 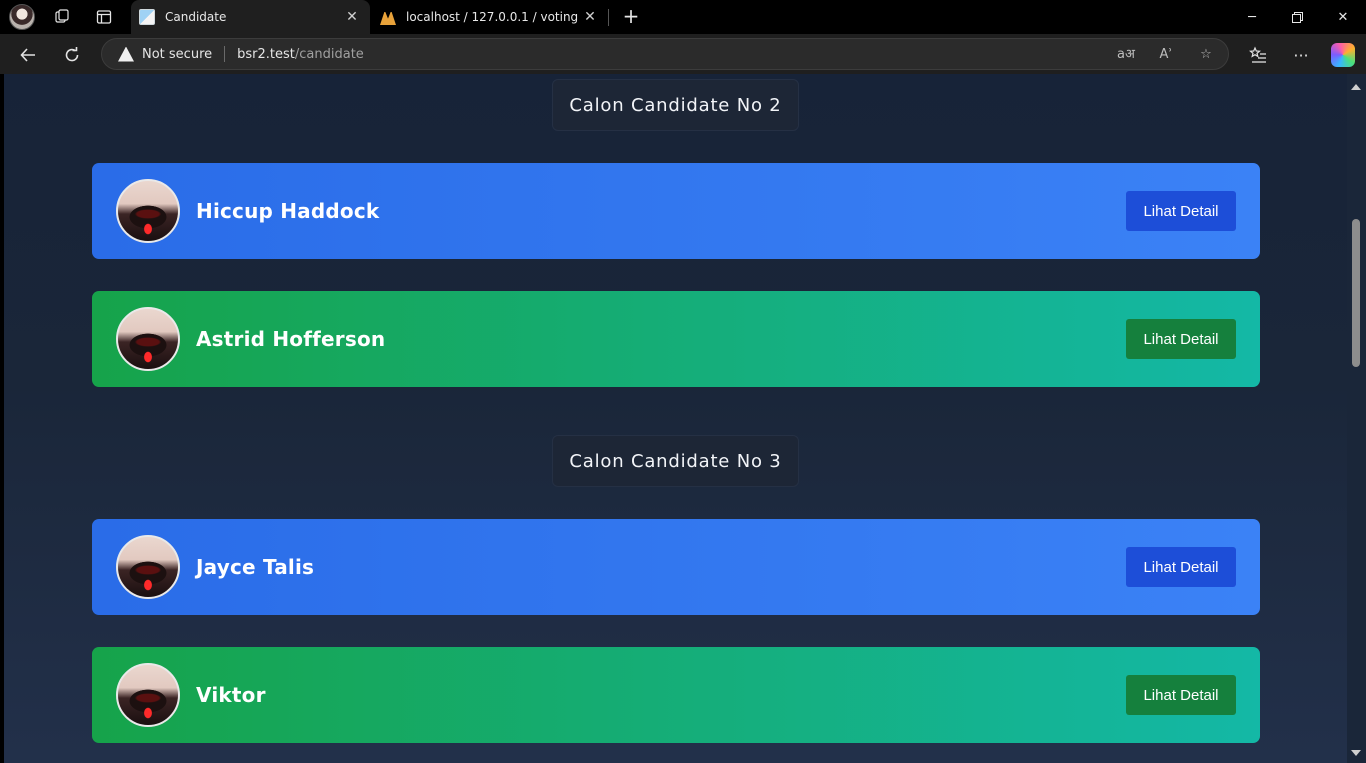 What do you see at coordinates (1356, 753) in the screenshot?
I see `scroll-down-icon` at bounding box center [1356, 753].